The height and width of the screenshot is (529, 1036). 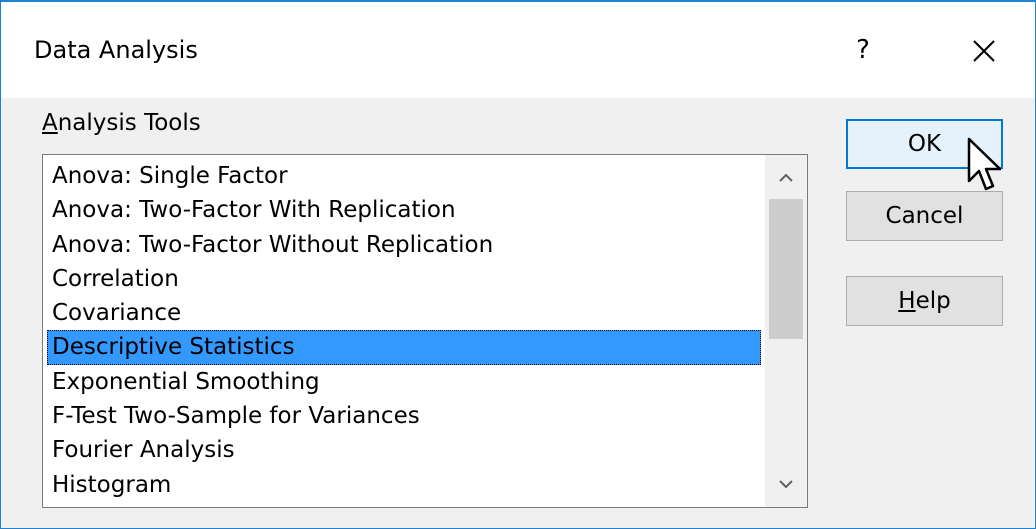 What do you see at coordinates (404, 176) in the screenshot?
I see `list-item: Anova: Single Factor` at bounding box center [404, 176].